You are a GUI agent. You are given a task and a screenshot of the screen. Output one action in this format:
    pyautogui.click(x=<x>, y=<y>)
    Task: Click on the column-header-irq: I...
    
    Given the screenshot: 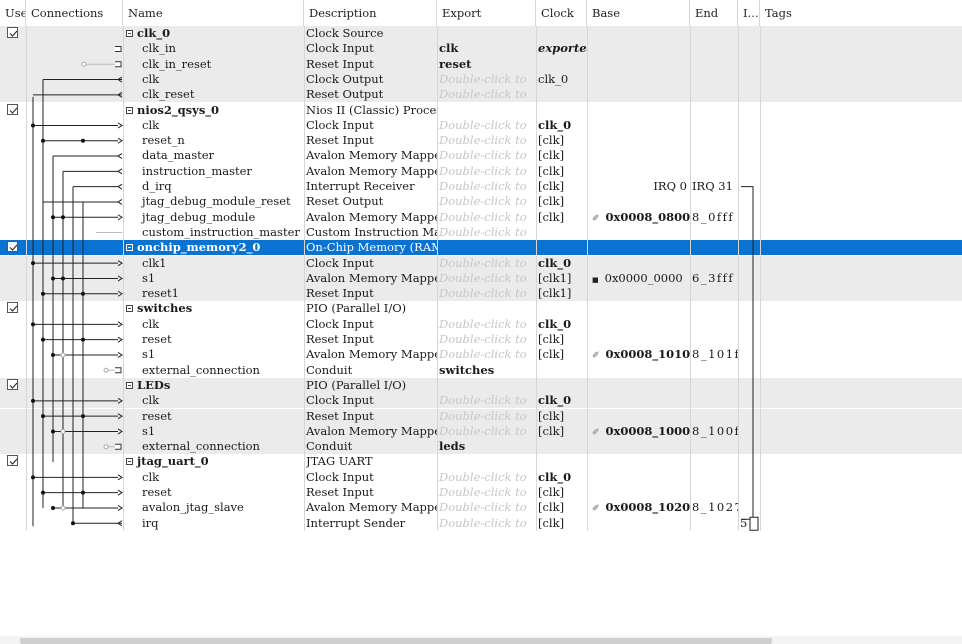 What is the action you would take?
    pyautogui.click(x=749, y=13)
    